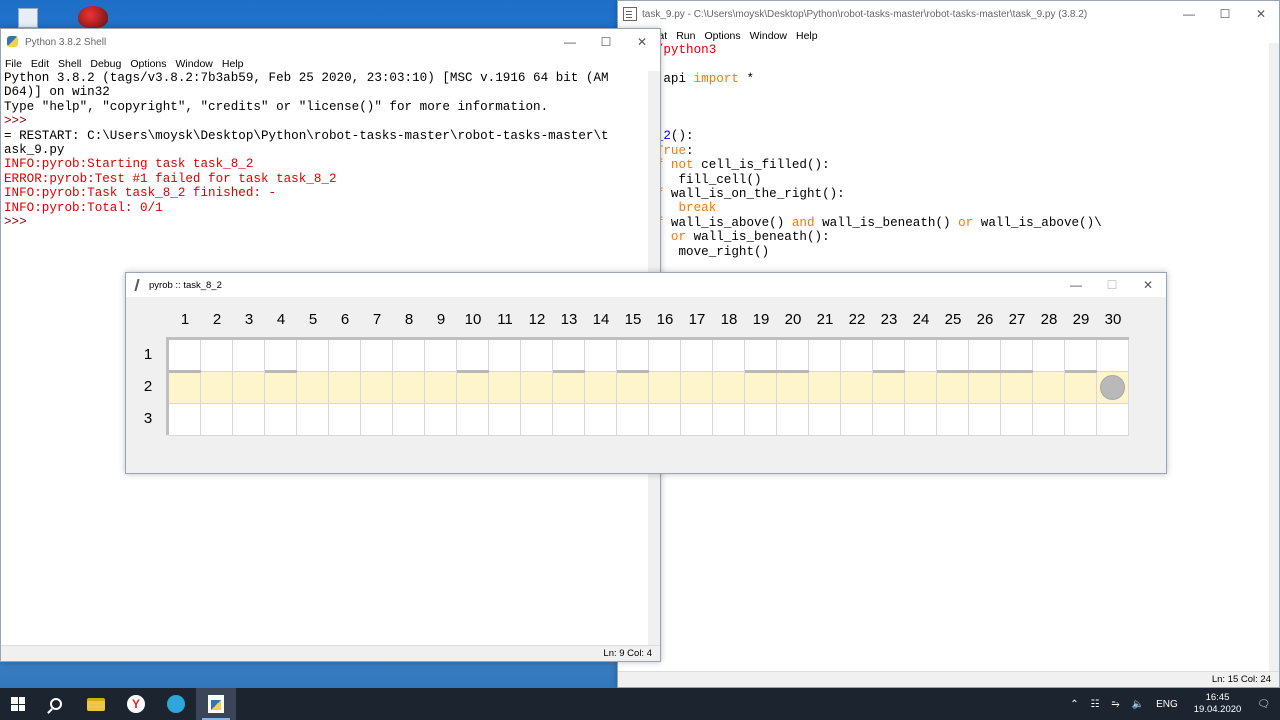 Image resolution: width=1280 pixels, height=720 pixels. What do you see at coordinates (30, 16) in the screenshot?
I see `recycle-bin-icon` at bounding box center [30, 16].